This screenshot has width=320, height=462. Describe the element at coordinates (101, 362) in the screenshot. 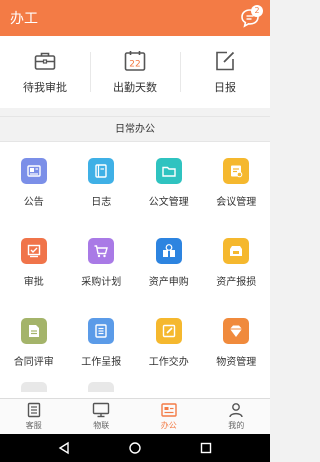

I see `grid-label: 工作呈报` at that location.